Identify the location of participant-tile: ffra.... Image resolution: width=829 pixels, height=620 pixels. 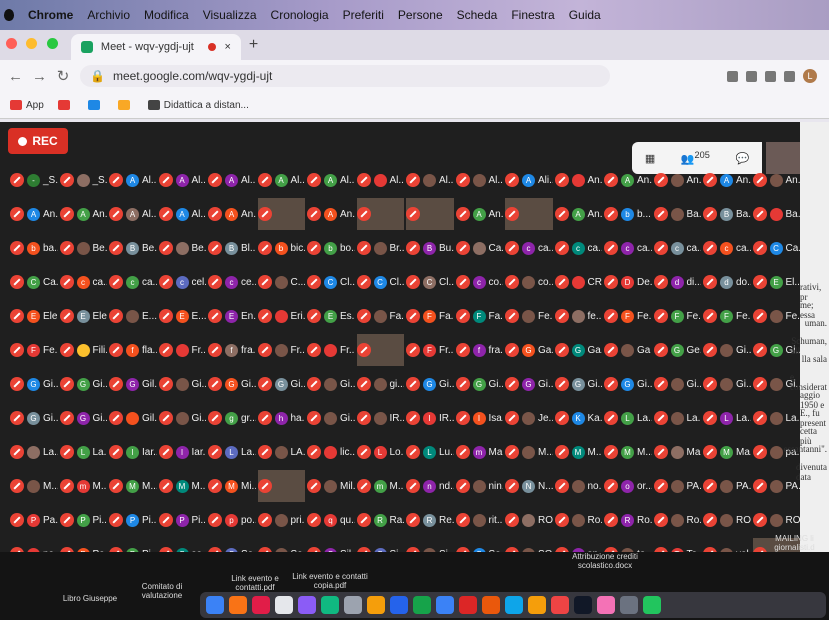
(479, 350).